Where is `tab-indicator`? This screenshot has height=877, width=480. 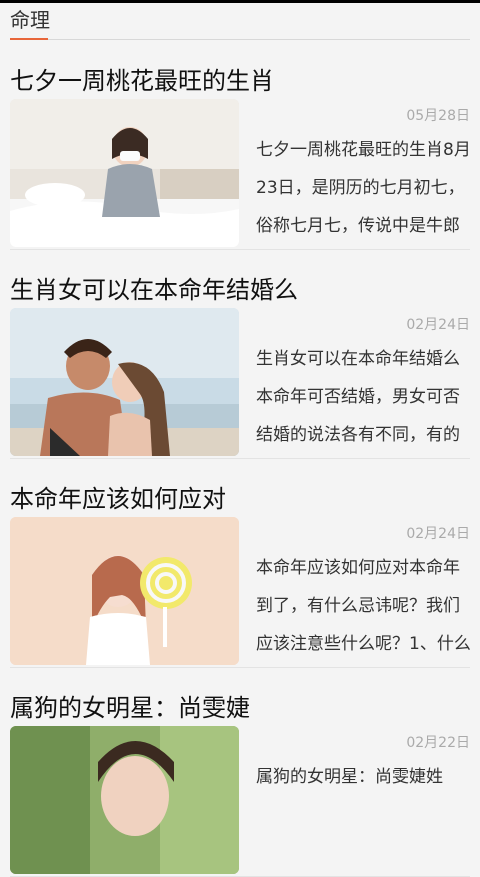
tab-indicator is located at coordinates (29, 39).